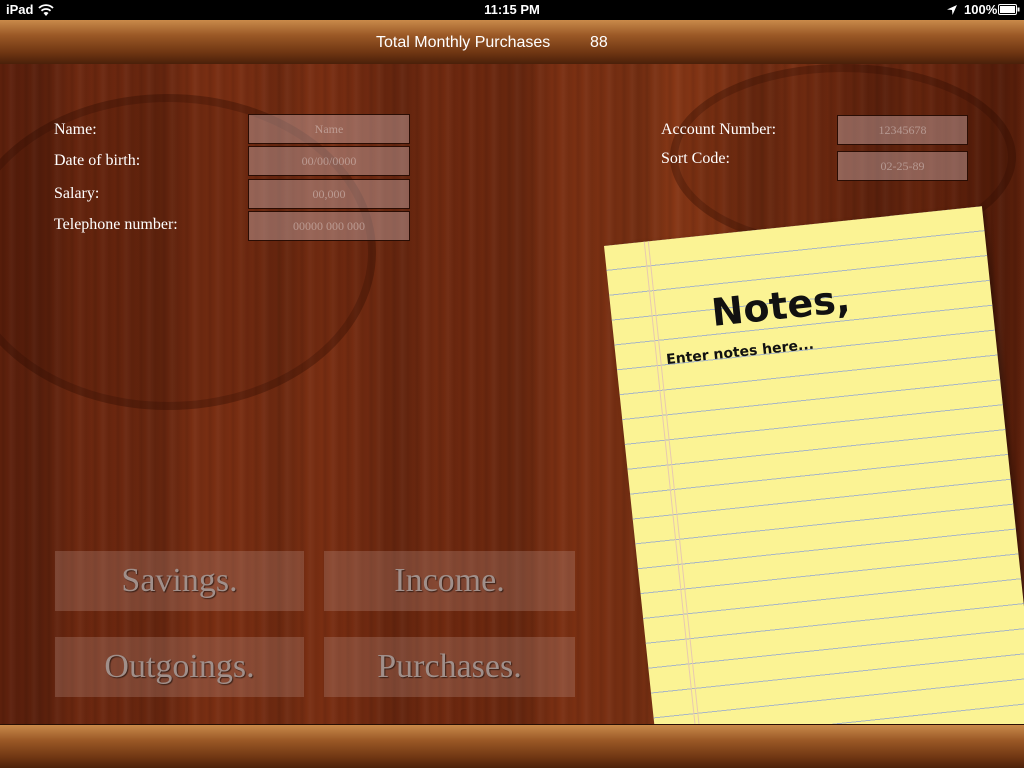 The image size is (1024, 768). Describe the element at coordinates (97, 160) in the screenshot. I see `dob-label: Date of birth:` at that location.